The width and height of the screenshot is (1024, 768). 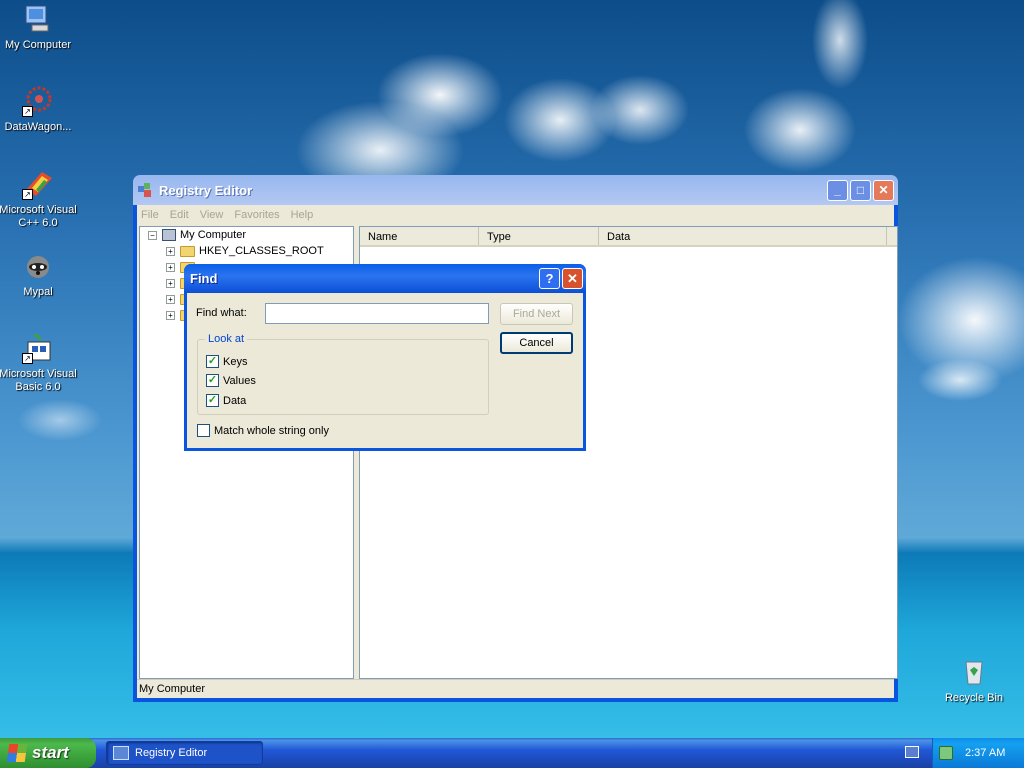 What do you see at coordinates (206, 190) in the screenshot?
I see `window-title: Registry Editor` at bounding box center [206, 190].